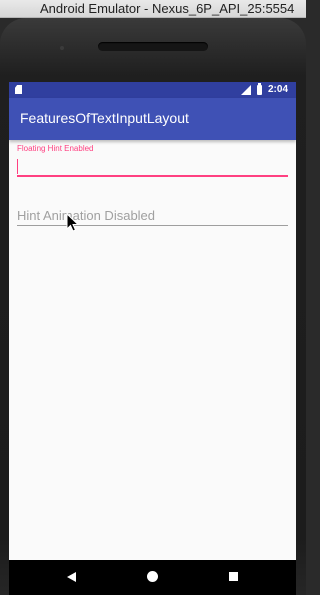 The height and width of the screenshot is (595, 320). What do you see at coordinates (152, 176) in the screenshot?
I see `floating-hint-underline` at bounding box center [152, 176].